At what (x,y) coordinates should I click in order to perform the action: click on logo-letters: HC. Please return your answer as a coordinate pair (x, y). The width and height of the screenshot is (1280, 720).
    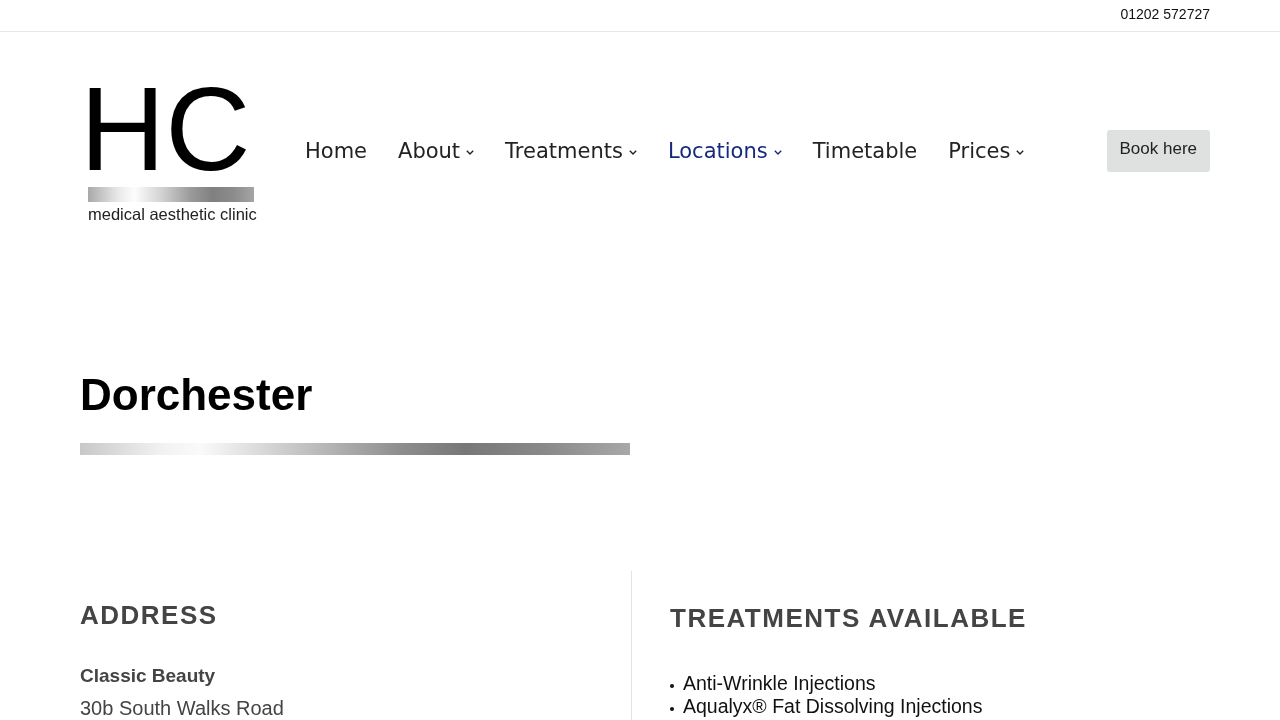
    Looking at the image, I should click on (165, 129).